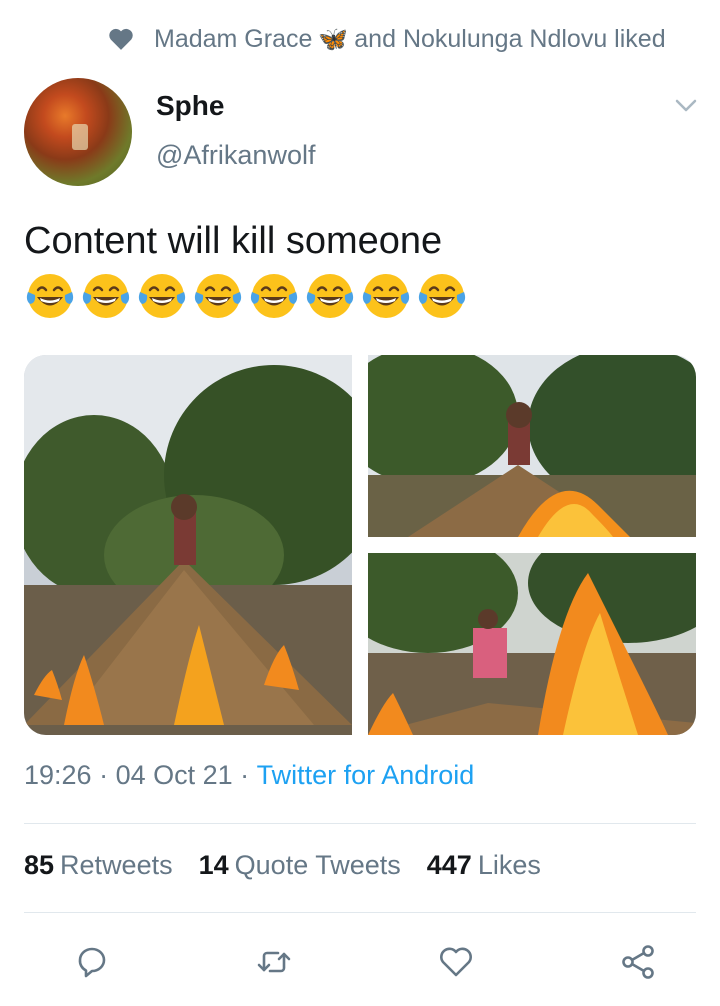 The height and width of the screenshot is (1006, 720). I want to click on like-icon, so click(456, 962).